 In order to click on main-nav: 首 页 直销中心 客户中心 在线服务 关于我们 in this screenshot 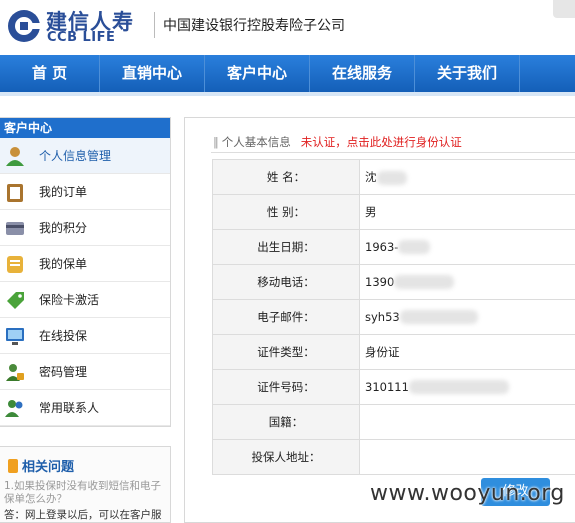, I will do `click(287, 73)`.